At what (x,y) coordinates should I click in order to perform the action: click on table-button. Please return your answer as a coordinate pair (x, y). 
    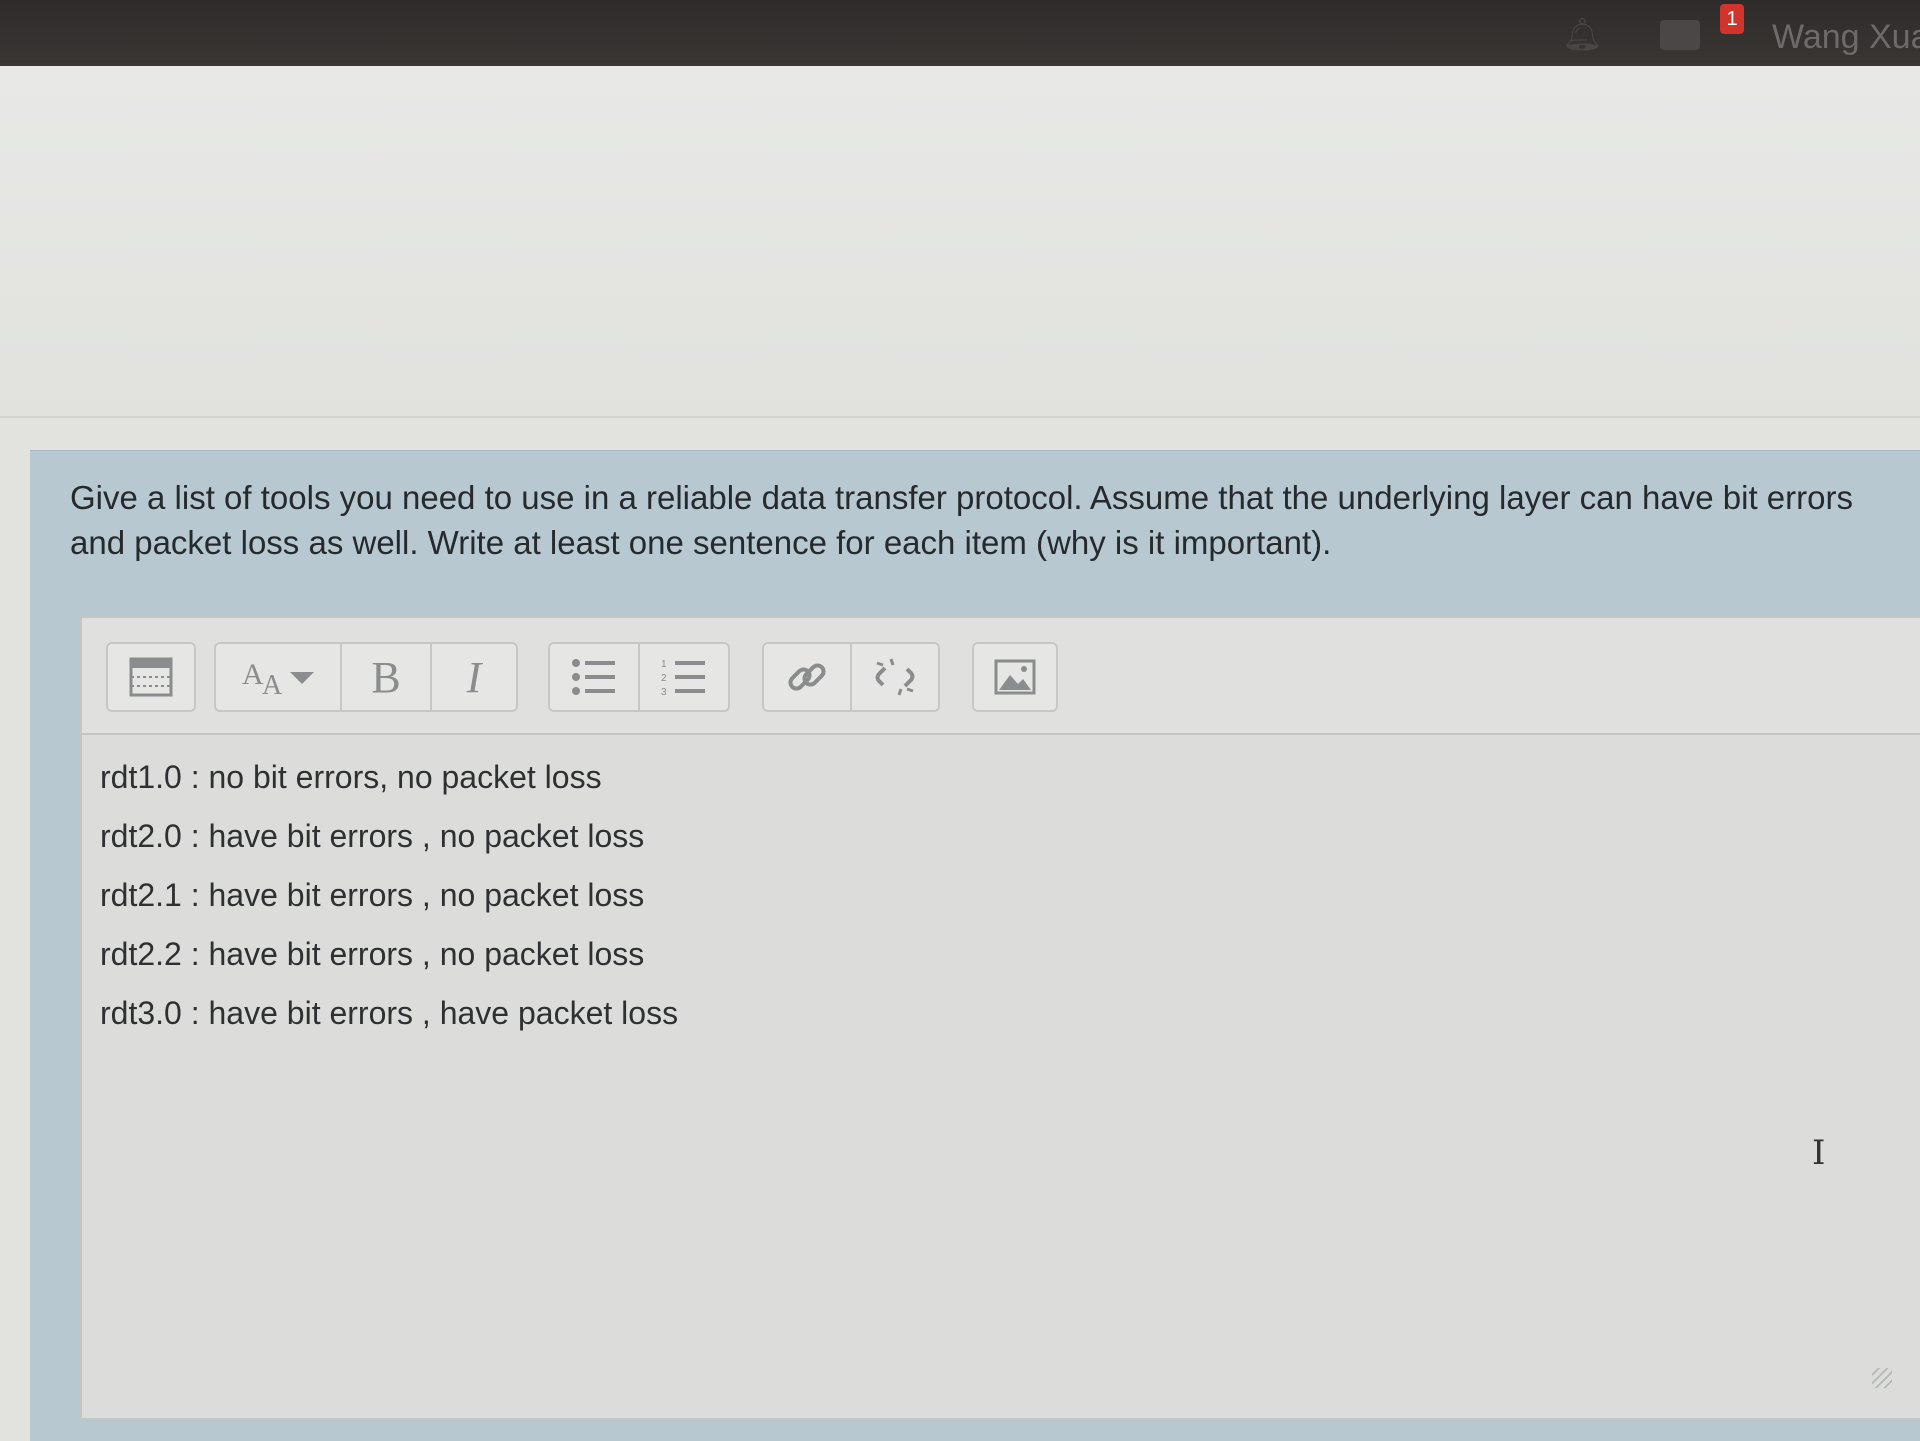
    Looking at the image, I should click on (151, 677).